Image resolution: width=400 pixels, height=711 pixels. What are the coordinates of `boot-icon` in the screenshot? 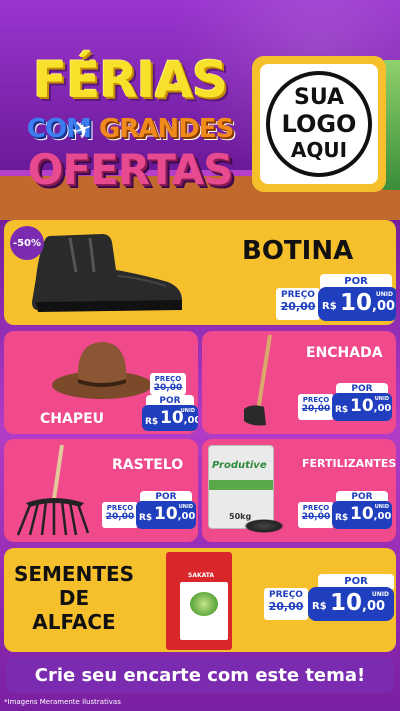 It's located at (107, 273).